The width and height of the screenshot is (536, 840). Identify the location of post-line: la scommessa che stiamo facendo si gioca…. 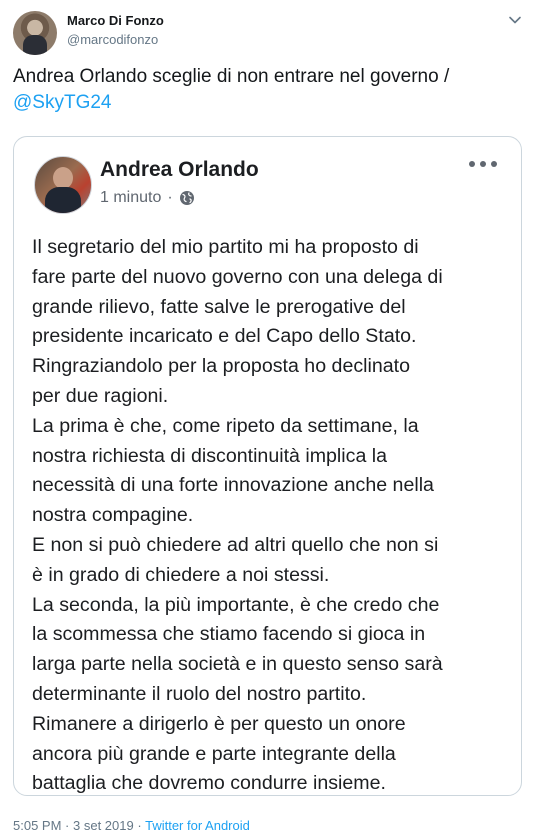
(229, 634).